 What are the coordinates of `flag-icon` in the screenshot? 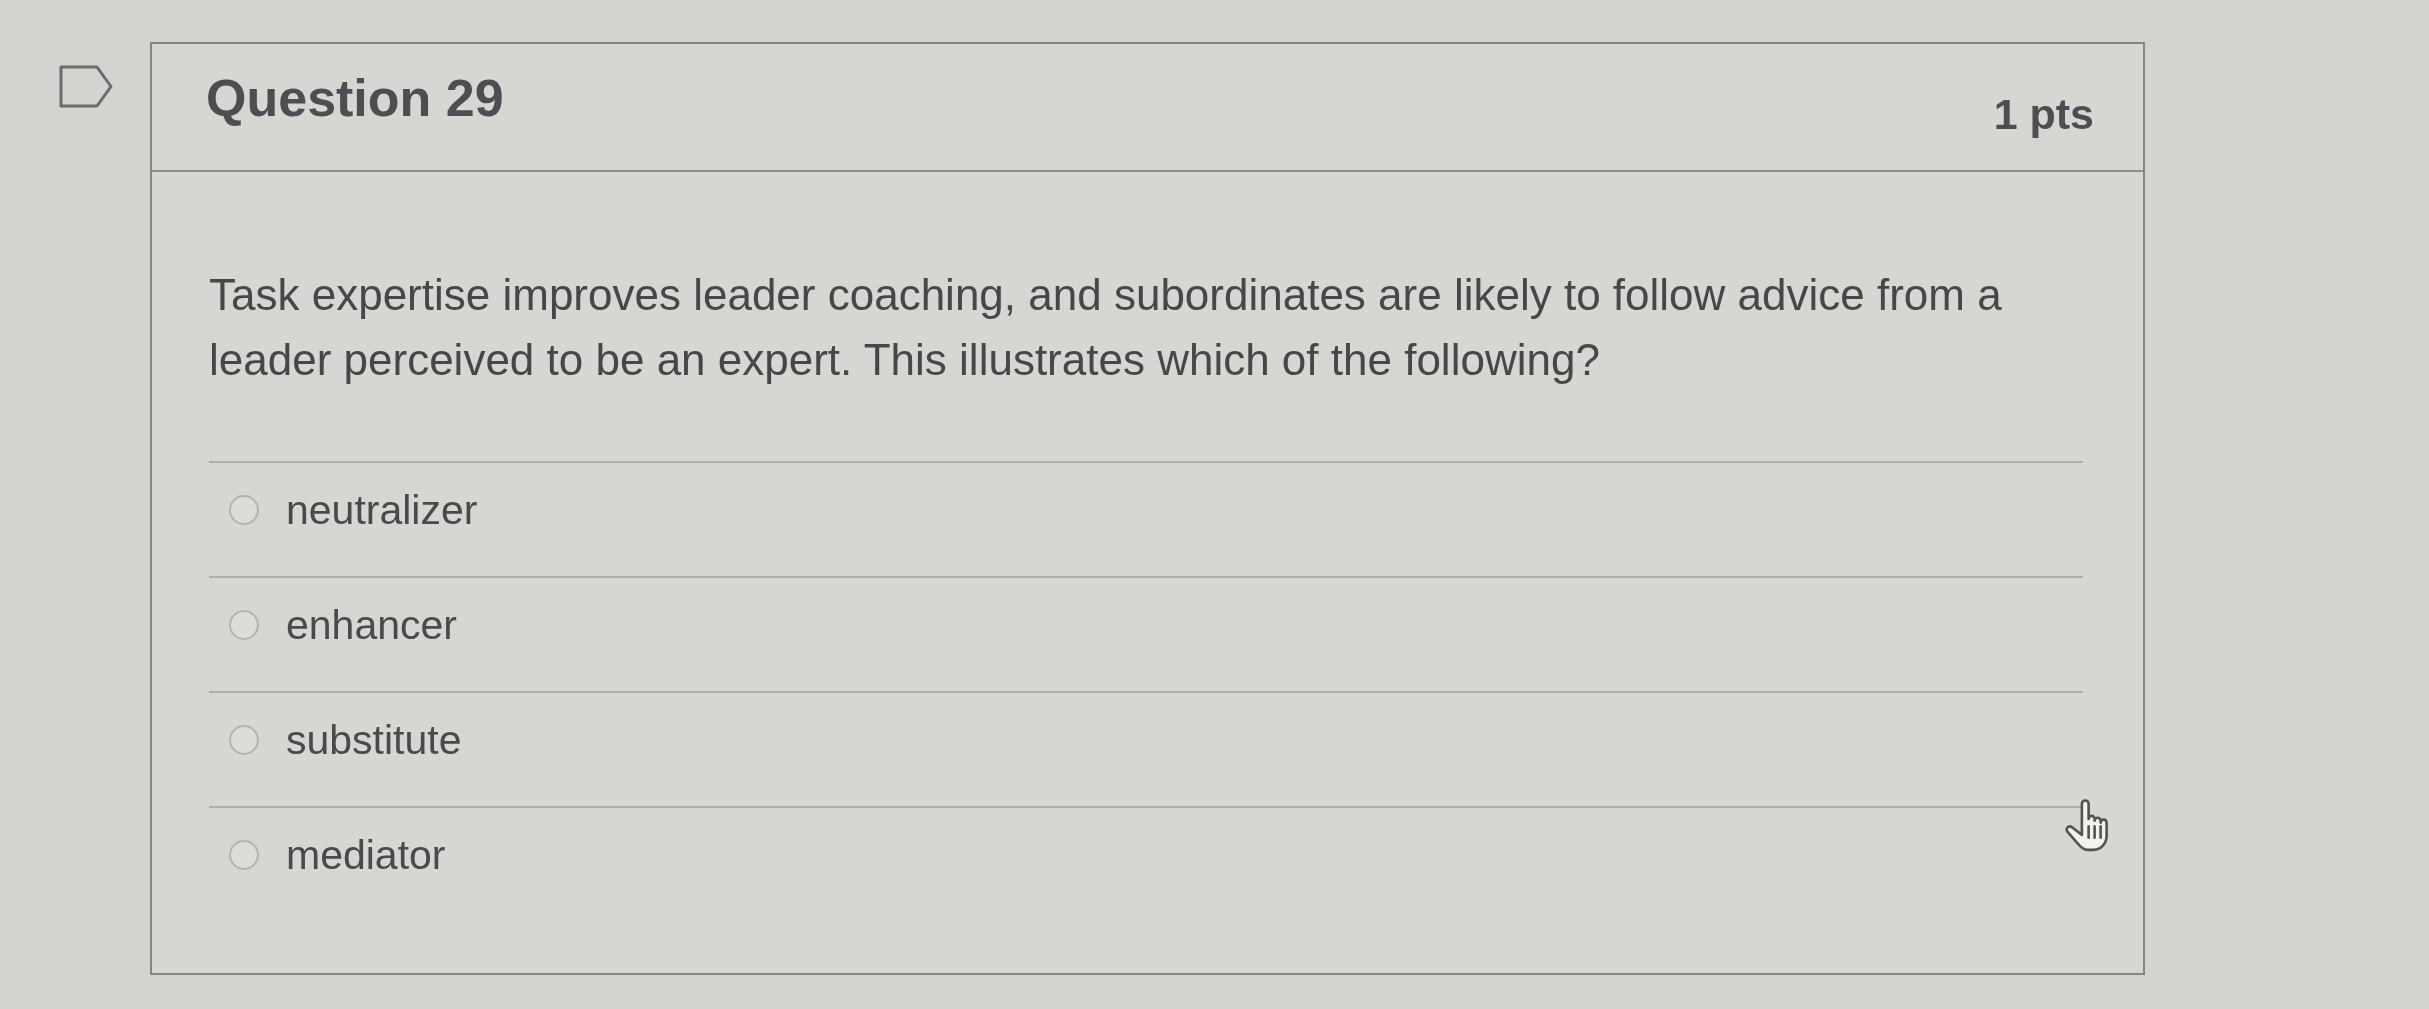 It's located at (86, 86).